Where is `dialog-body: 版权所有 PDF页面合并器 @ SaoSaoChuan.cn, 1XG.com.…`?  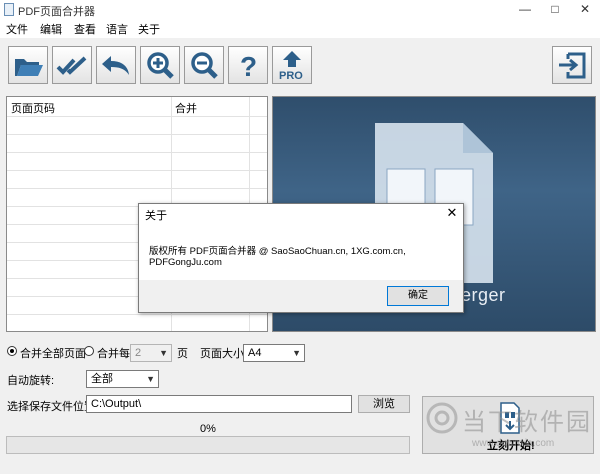 dialog-body: 版权所有 PDF页面合并器 @ SaoSaoChuan.cn, 1XG.com.… is located at coordinates (301, 251).